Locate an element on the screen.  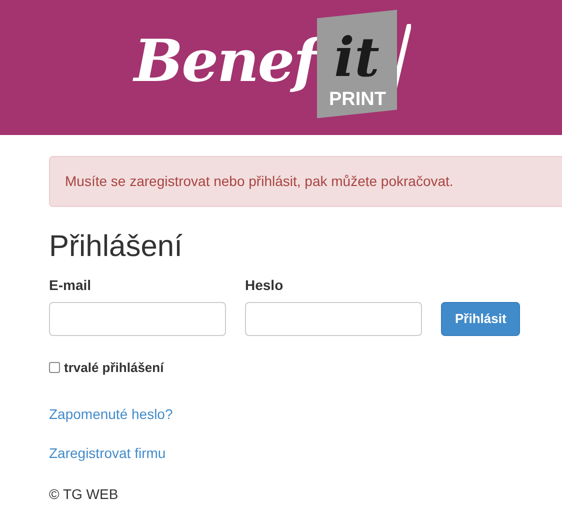
text-link: Zaregistrovat firmu is located at coordinates (107, 453).